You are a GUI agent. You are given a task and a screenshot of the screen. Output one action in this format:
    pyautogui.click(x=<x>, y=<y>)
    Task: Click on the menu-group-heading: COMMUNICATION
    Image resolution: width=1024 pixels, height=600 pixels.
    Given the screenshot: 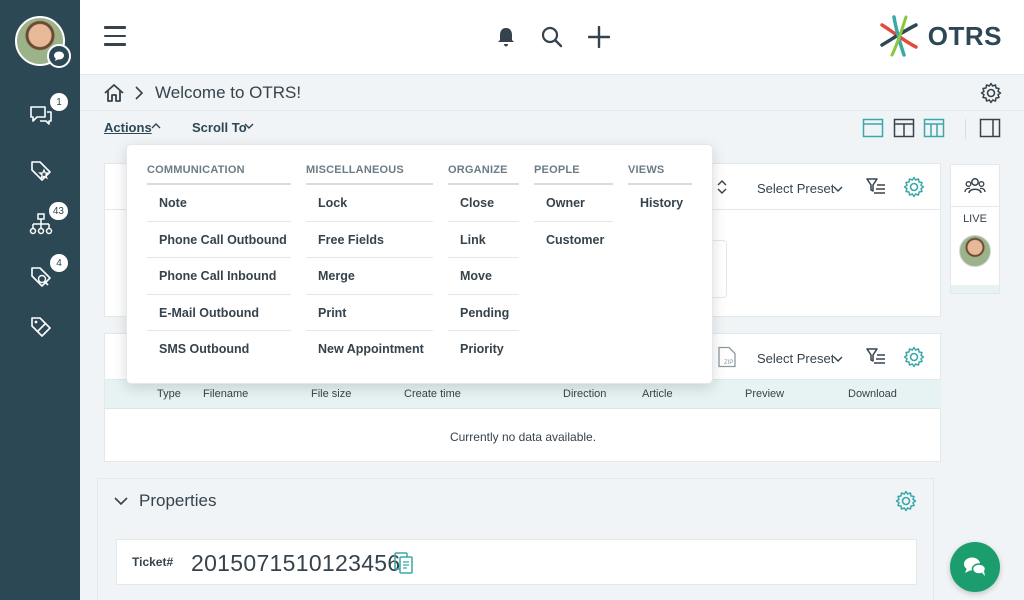 What is the action you would take?
    pyautogui.click(x=219, y=172)
    